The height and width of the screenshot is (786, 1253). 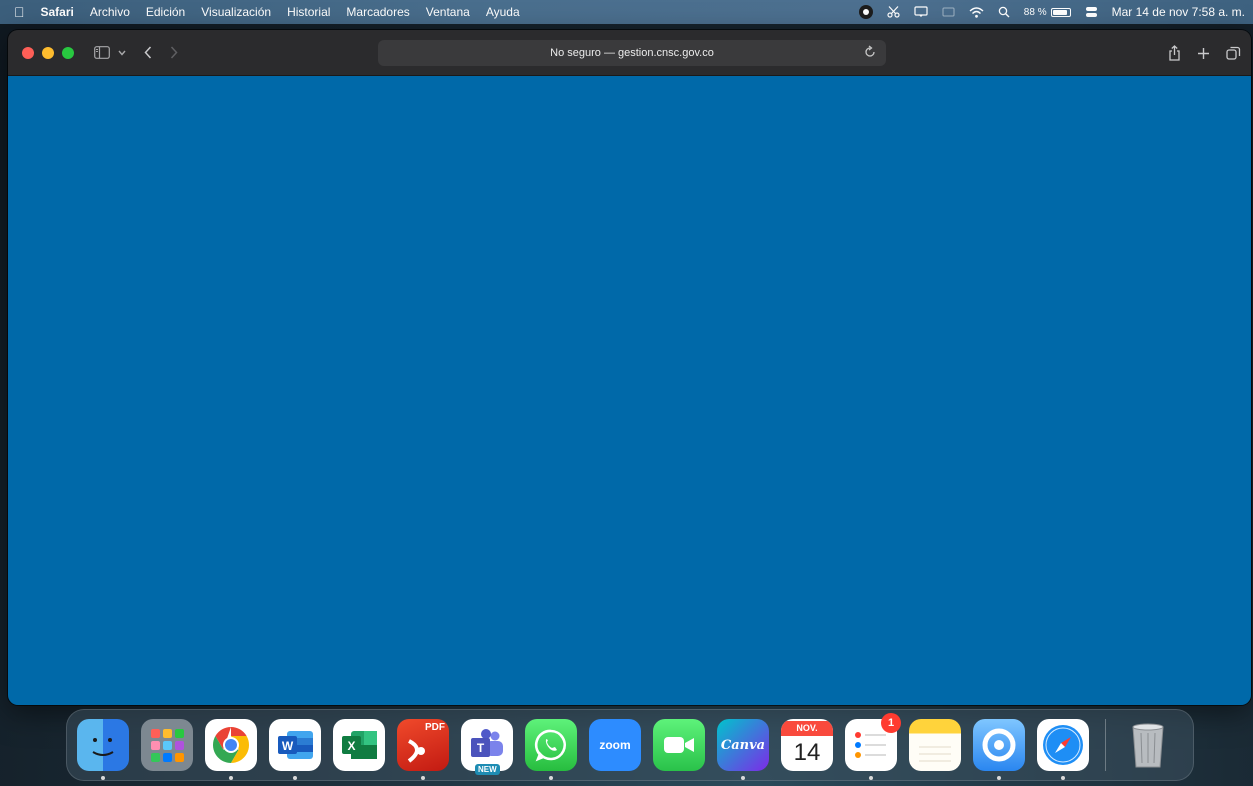 What do you see at coordinates (1035, 12) in the screenshot?
I see `battery-percent: 88 %` at bounding box center [1035, 12].